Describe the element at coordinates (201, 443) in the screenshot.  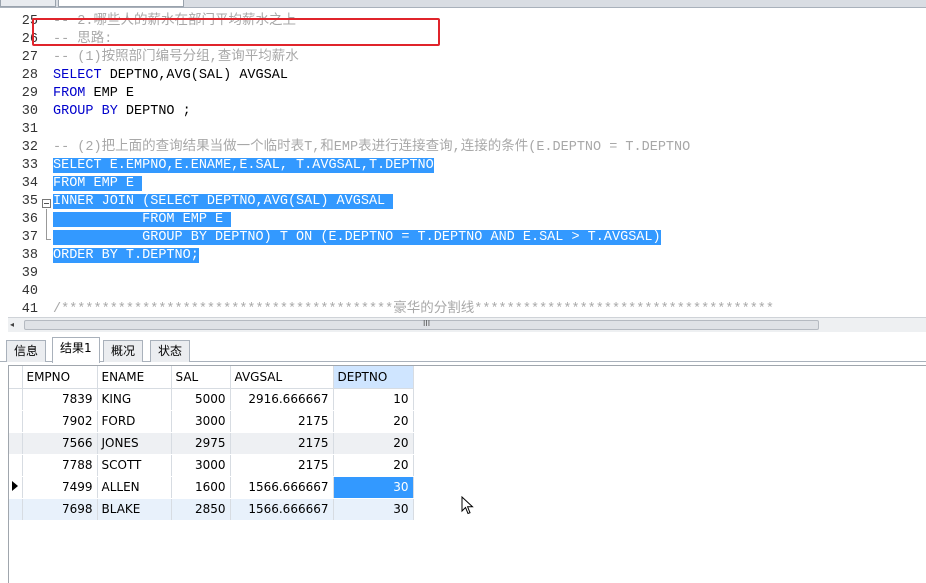
I see `cell-sal: 2975` at that location.